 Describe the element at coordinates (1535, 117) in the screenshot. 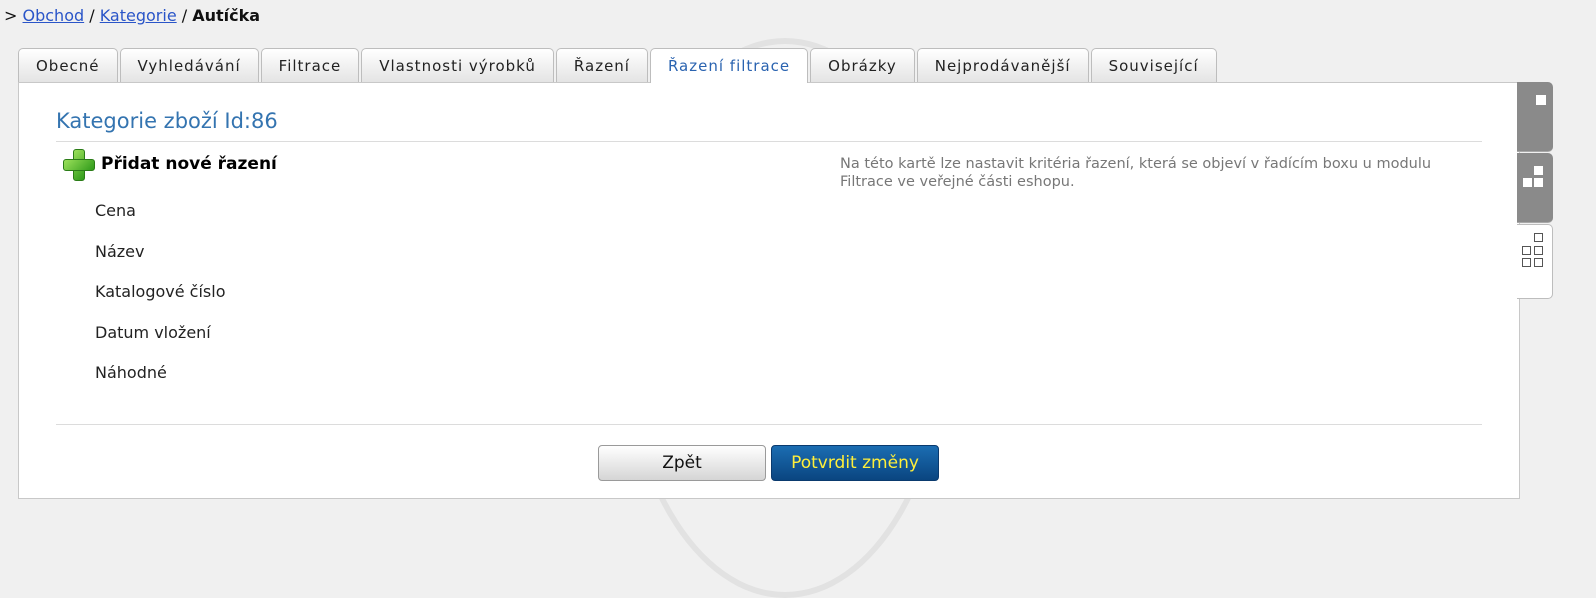

I see `side-tab-single` at that location.